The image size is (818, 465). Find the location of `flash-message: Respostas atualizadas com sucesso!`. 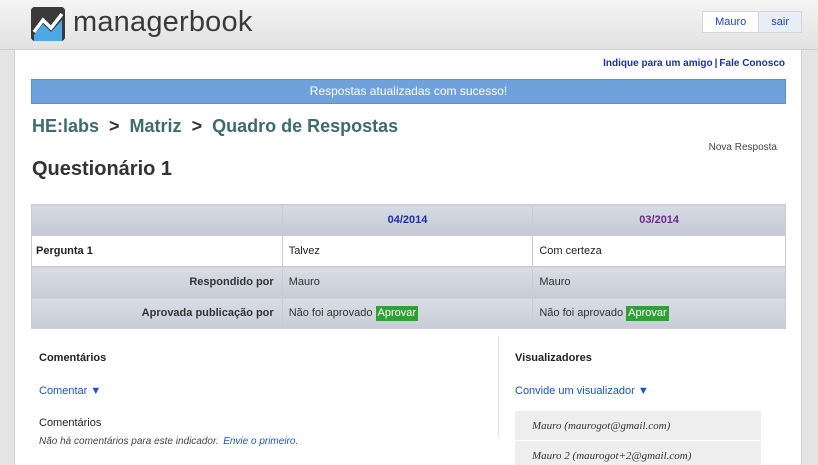

flash-message: Respostas atualizadas com sucesso! is located at coordinates (408, 91).